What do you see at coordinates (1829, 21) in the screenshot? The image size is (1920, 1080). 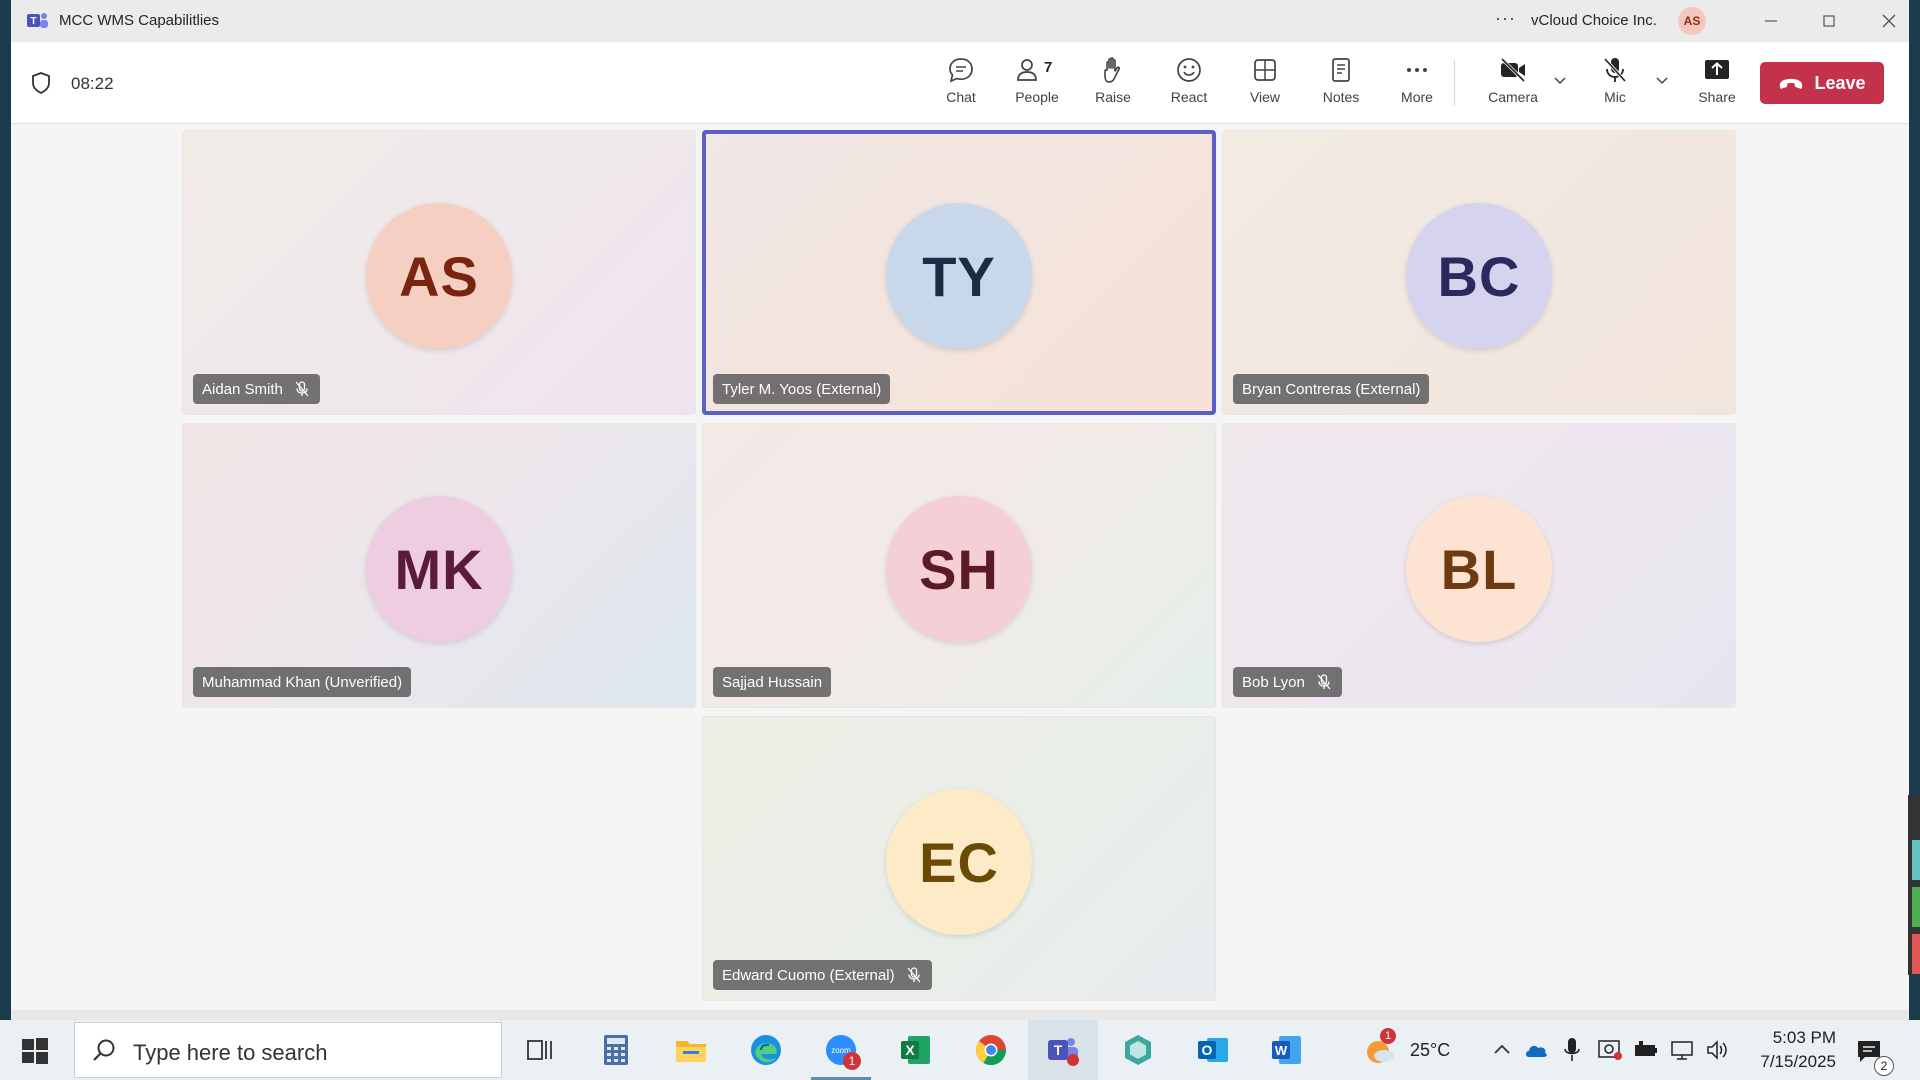 I see `maximize-icon` at bounding box center [1829, 21].